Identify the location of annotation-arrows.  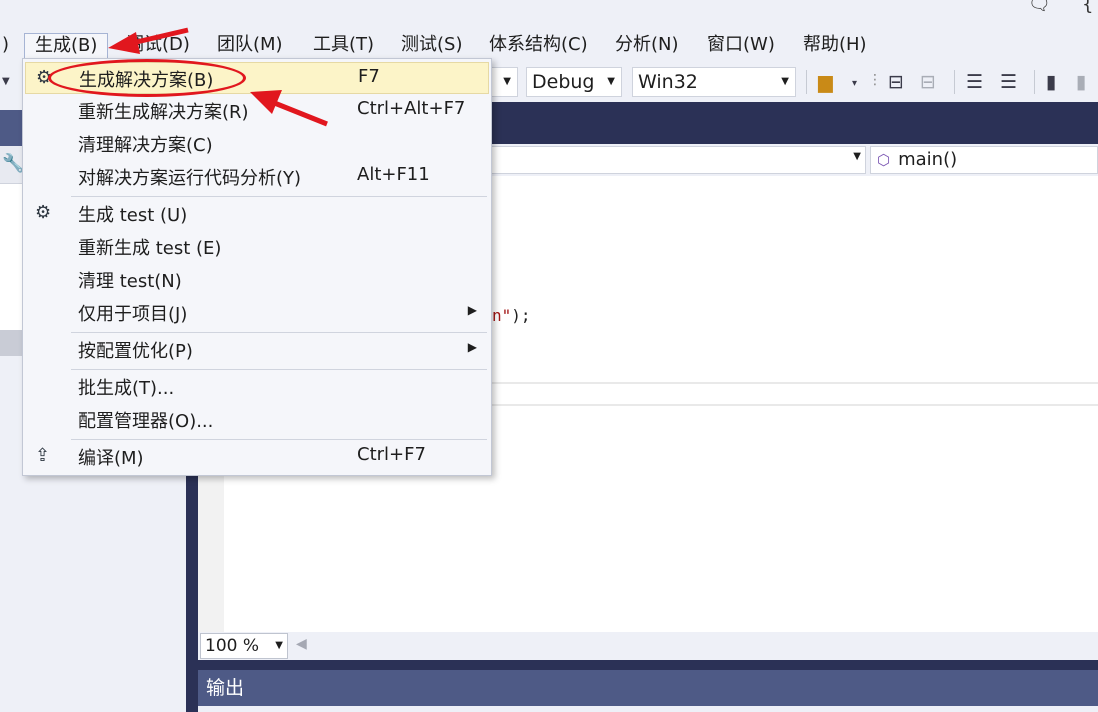
(218, 77).